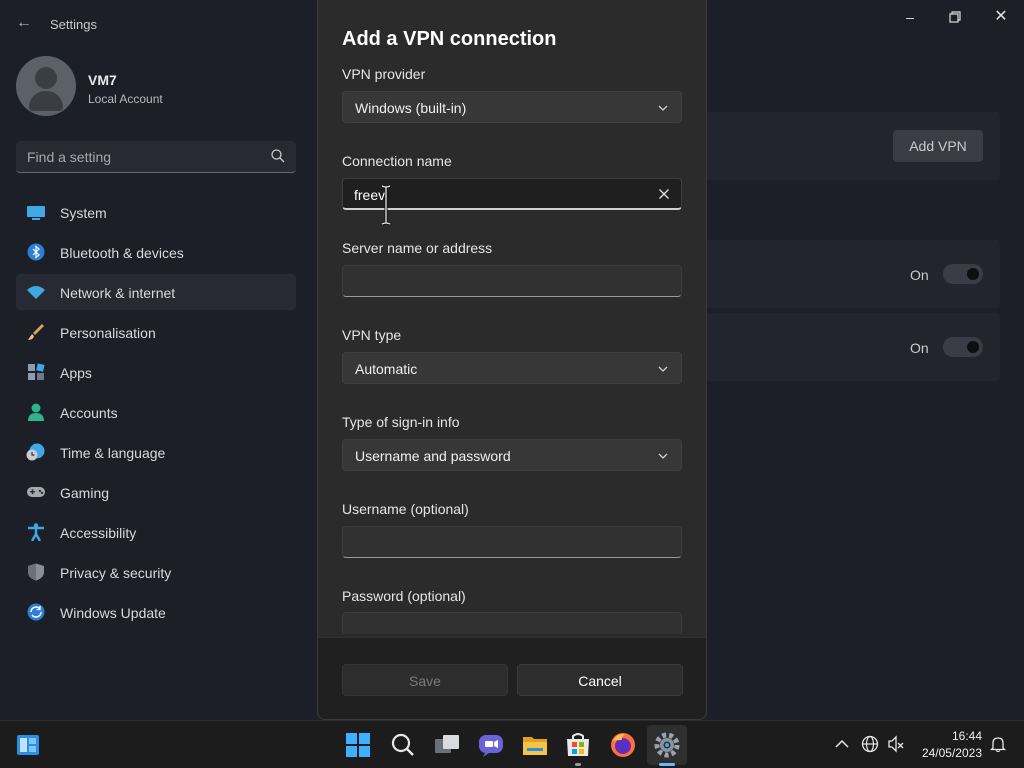 This screenshot has width=1024, height=768. What do you see at coordinates (417, 248) in the screenshot?
I see `server-label: Server name or address` at bounding box center [417, 248].